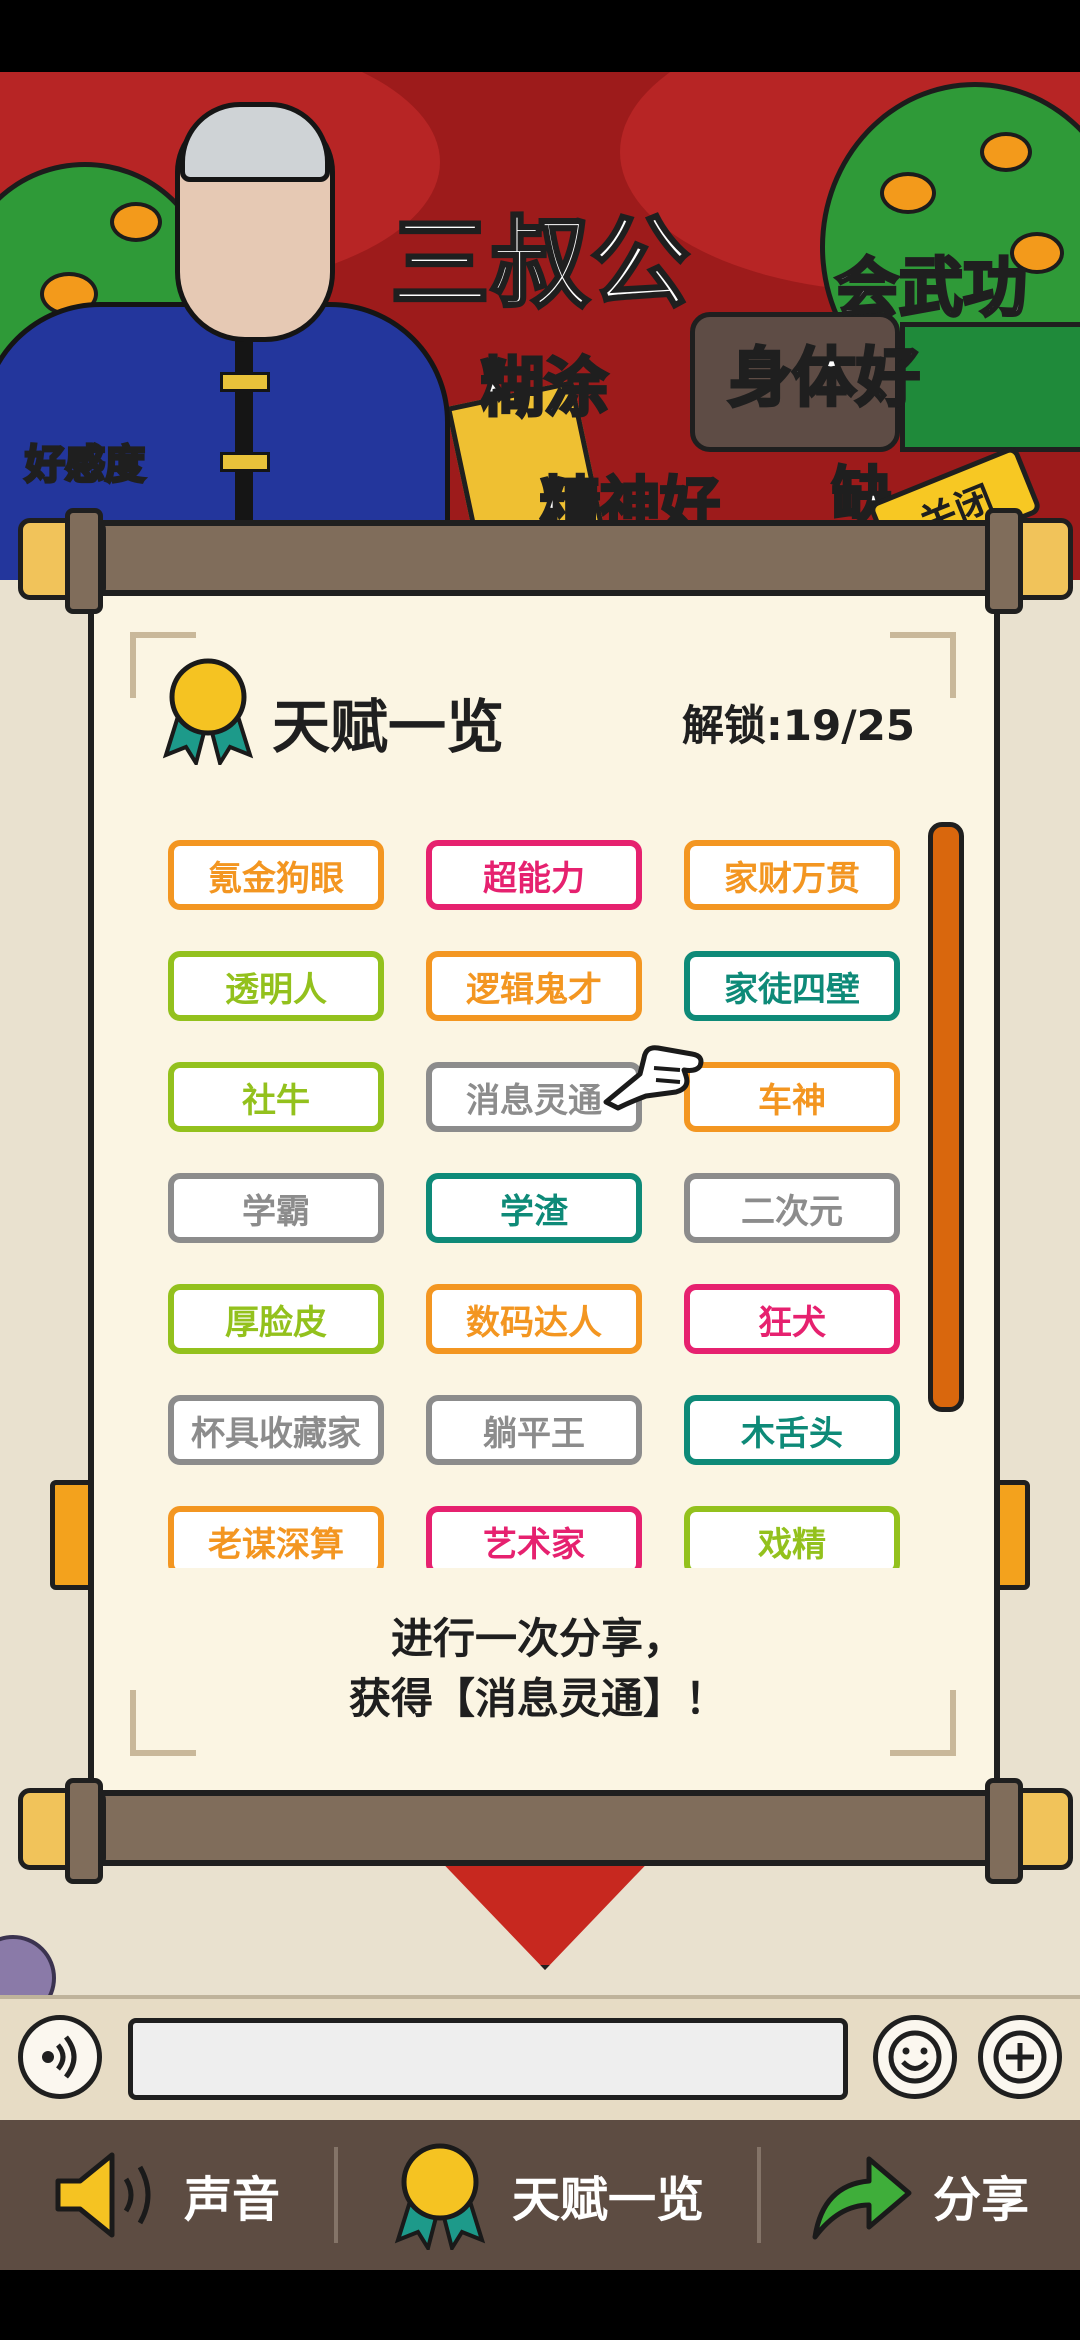 The height and width of the screenshot is (2340, 1080). Describe the element at coordinates (792, 1097) in the screenshot. I see `talent-tag: 车神` at that location.